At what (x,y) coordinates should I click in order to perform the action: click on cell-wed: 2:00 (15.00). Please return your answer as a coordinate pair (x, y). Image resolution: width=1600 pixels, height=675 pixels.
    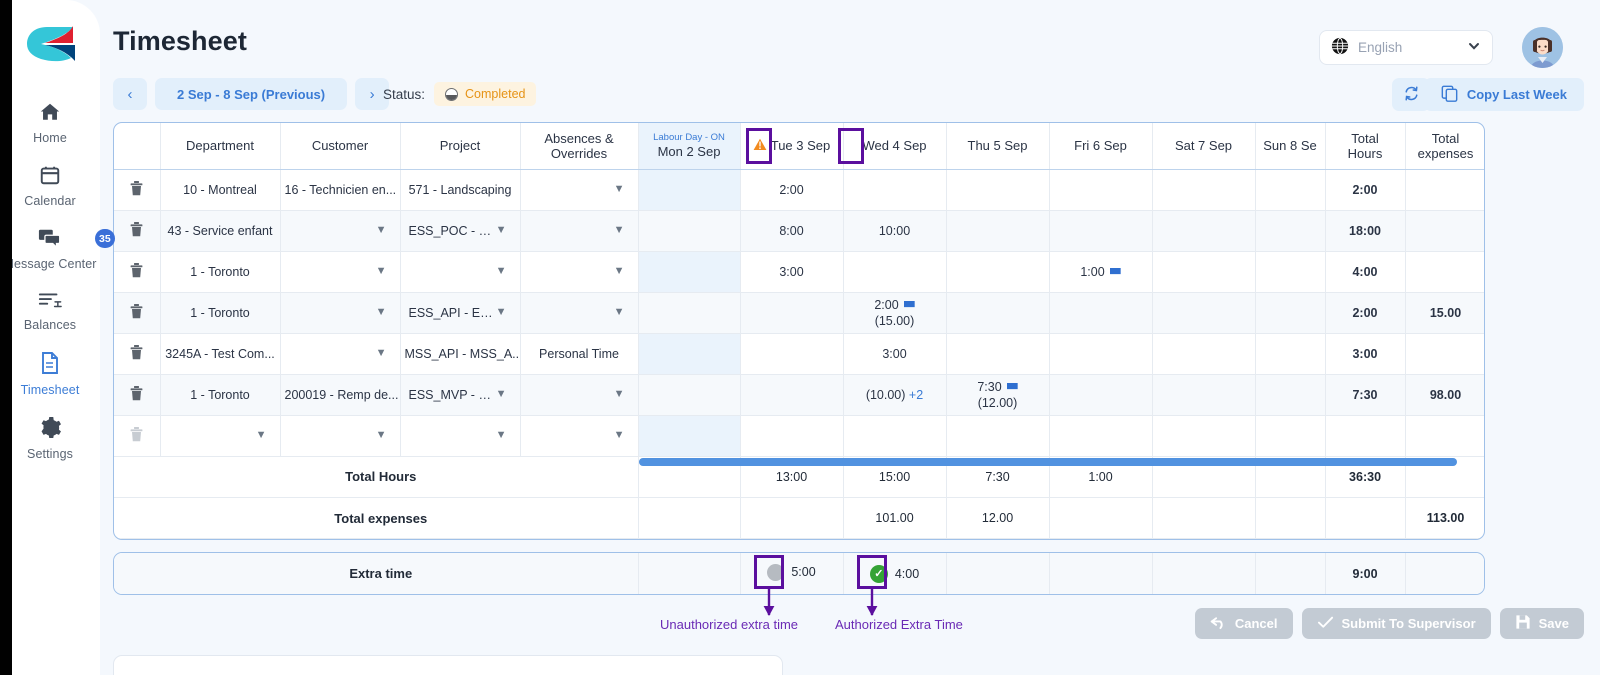
    Looking at the image, I should click on (895, 313).